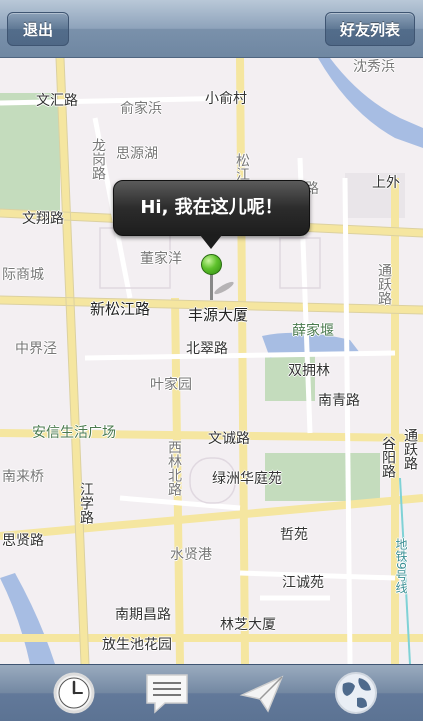 The image size is (423, 721). I want to click on map-label: 水贤港, so click(191, 555).